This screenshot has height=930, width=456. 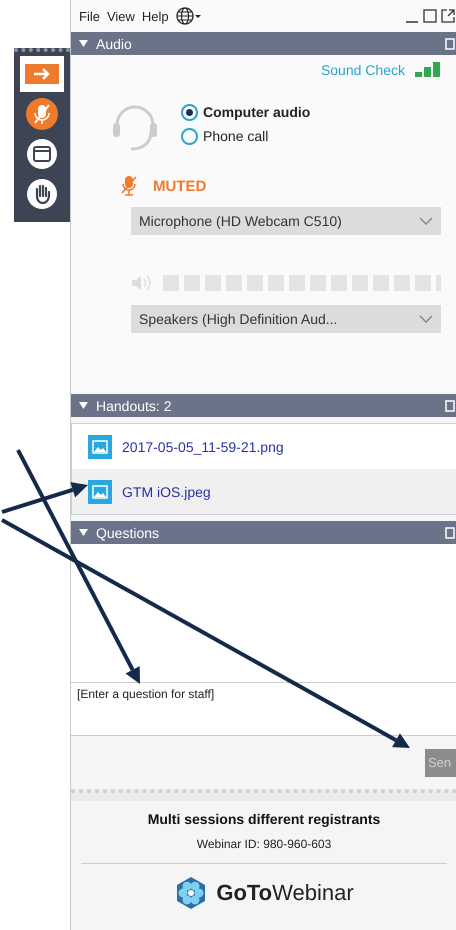 What do you see at coordinates (264, 819) in the screenshot?
I see `webinar-title: Multi sessions different registrants` at bounding box center [264, 819].